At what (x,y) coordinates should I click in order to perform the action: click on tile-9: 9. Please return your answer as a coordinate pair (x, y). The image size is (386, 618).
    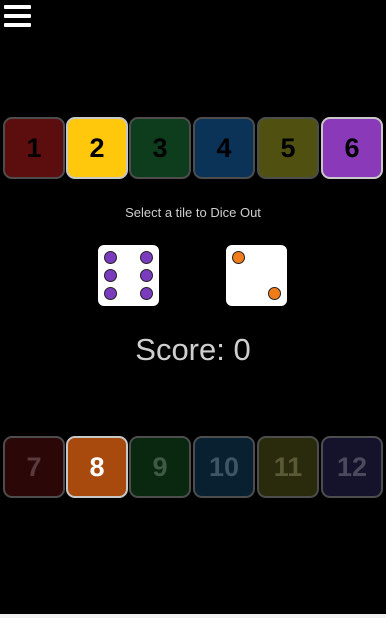
    Looking at the image, I should click on (160, 467).